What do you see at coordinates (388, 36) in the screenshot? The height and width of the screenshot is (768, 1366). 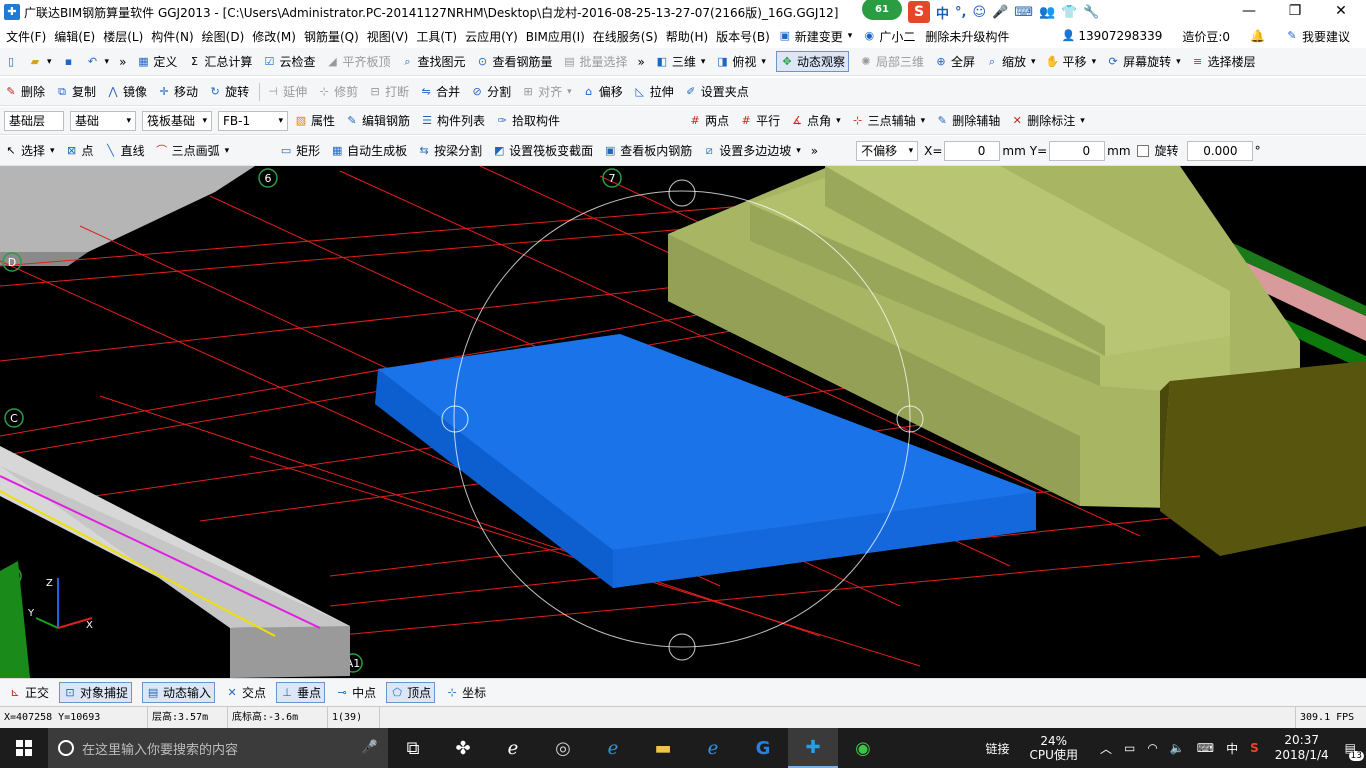 I see `menu-view: 视图(V)` at bounding box center [388, 36].